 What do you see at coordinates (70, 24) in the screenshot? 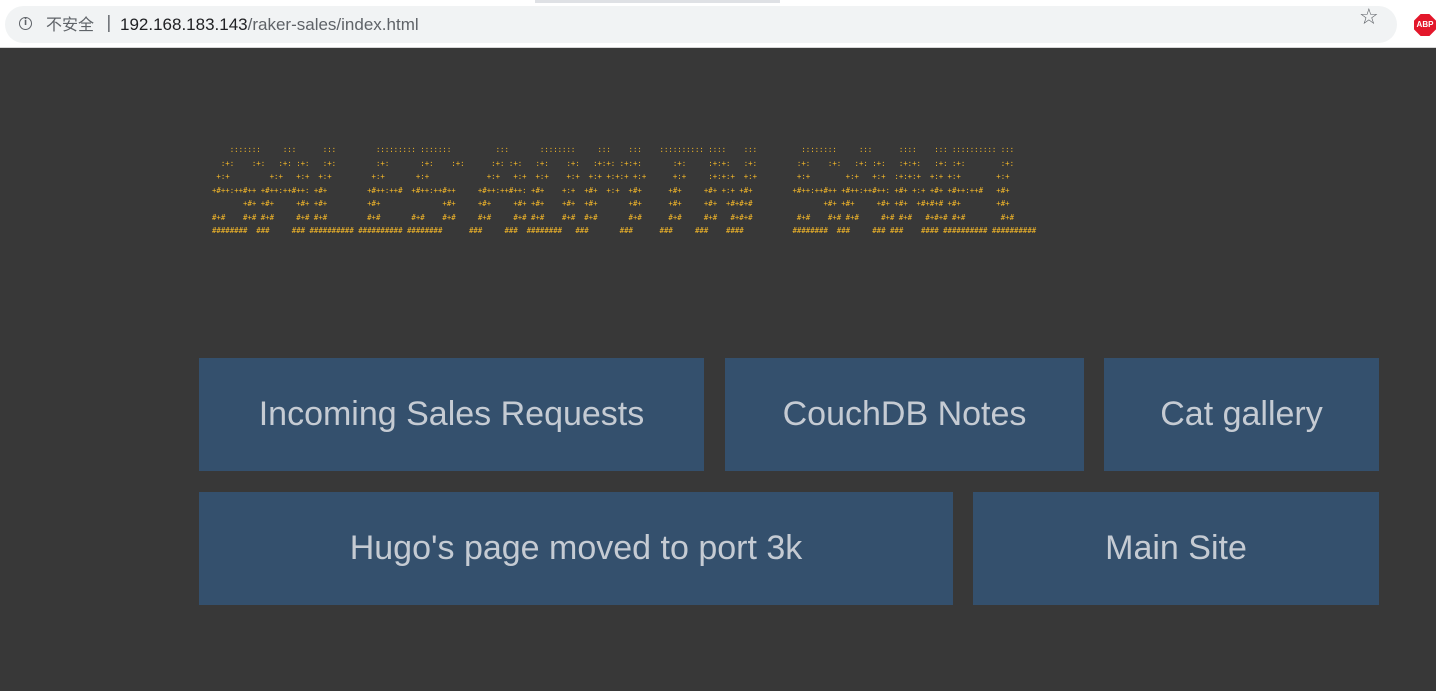
I see `security-status-label: 不安全` at bounding box center [70, 24].